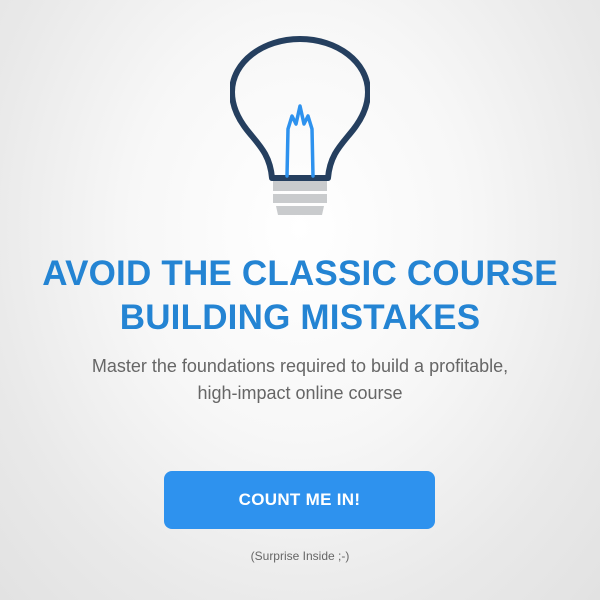 The width and height of the screenshot is (600, 600). Describe the element at coordinates (300, 393) in the screenshot. I see `subtitle-line-2: high-impact online course` at that location.